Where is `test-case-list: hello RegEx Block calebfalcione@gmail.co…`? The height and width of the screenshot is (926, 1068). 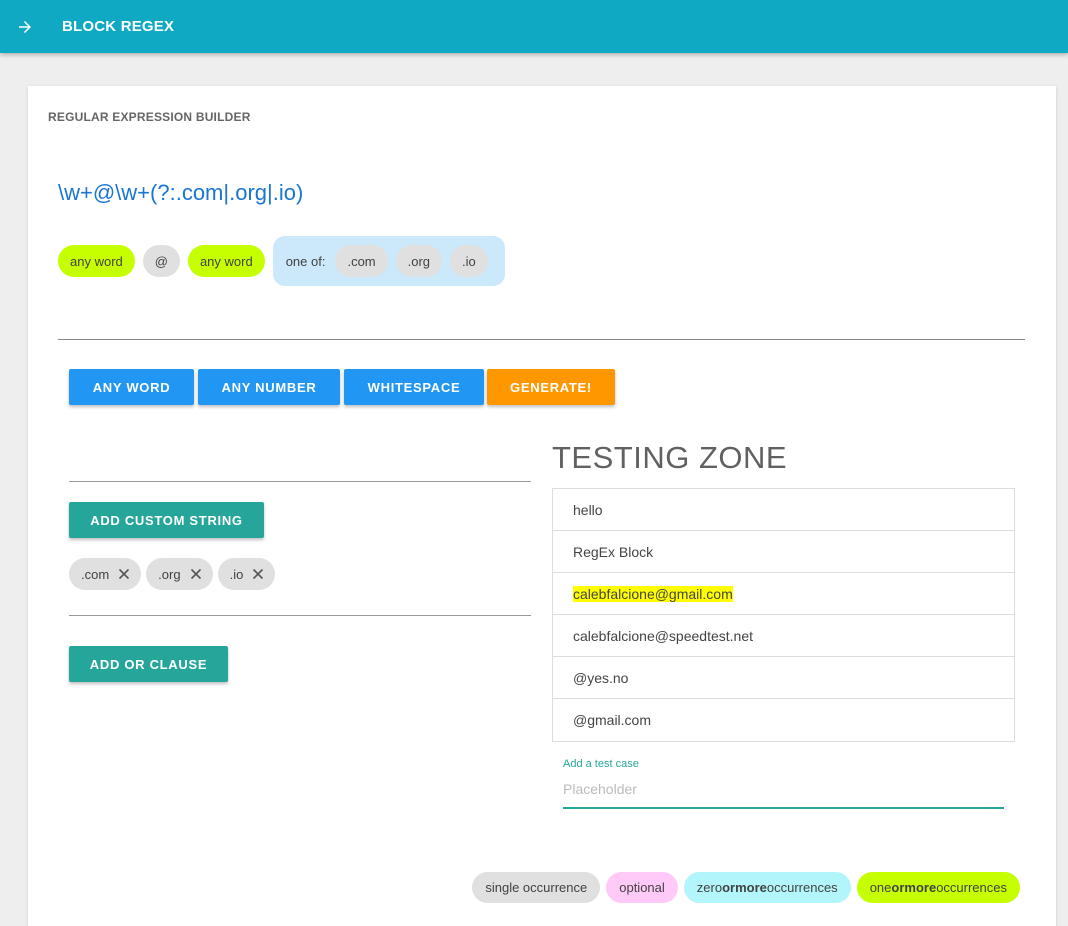
test-case-list: hello RegEx Block calebfalcione@gmail.co… is located at coordinates (783, 615).